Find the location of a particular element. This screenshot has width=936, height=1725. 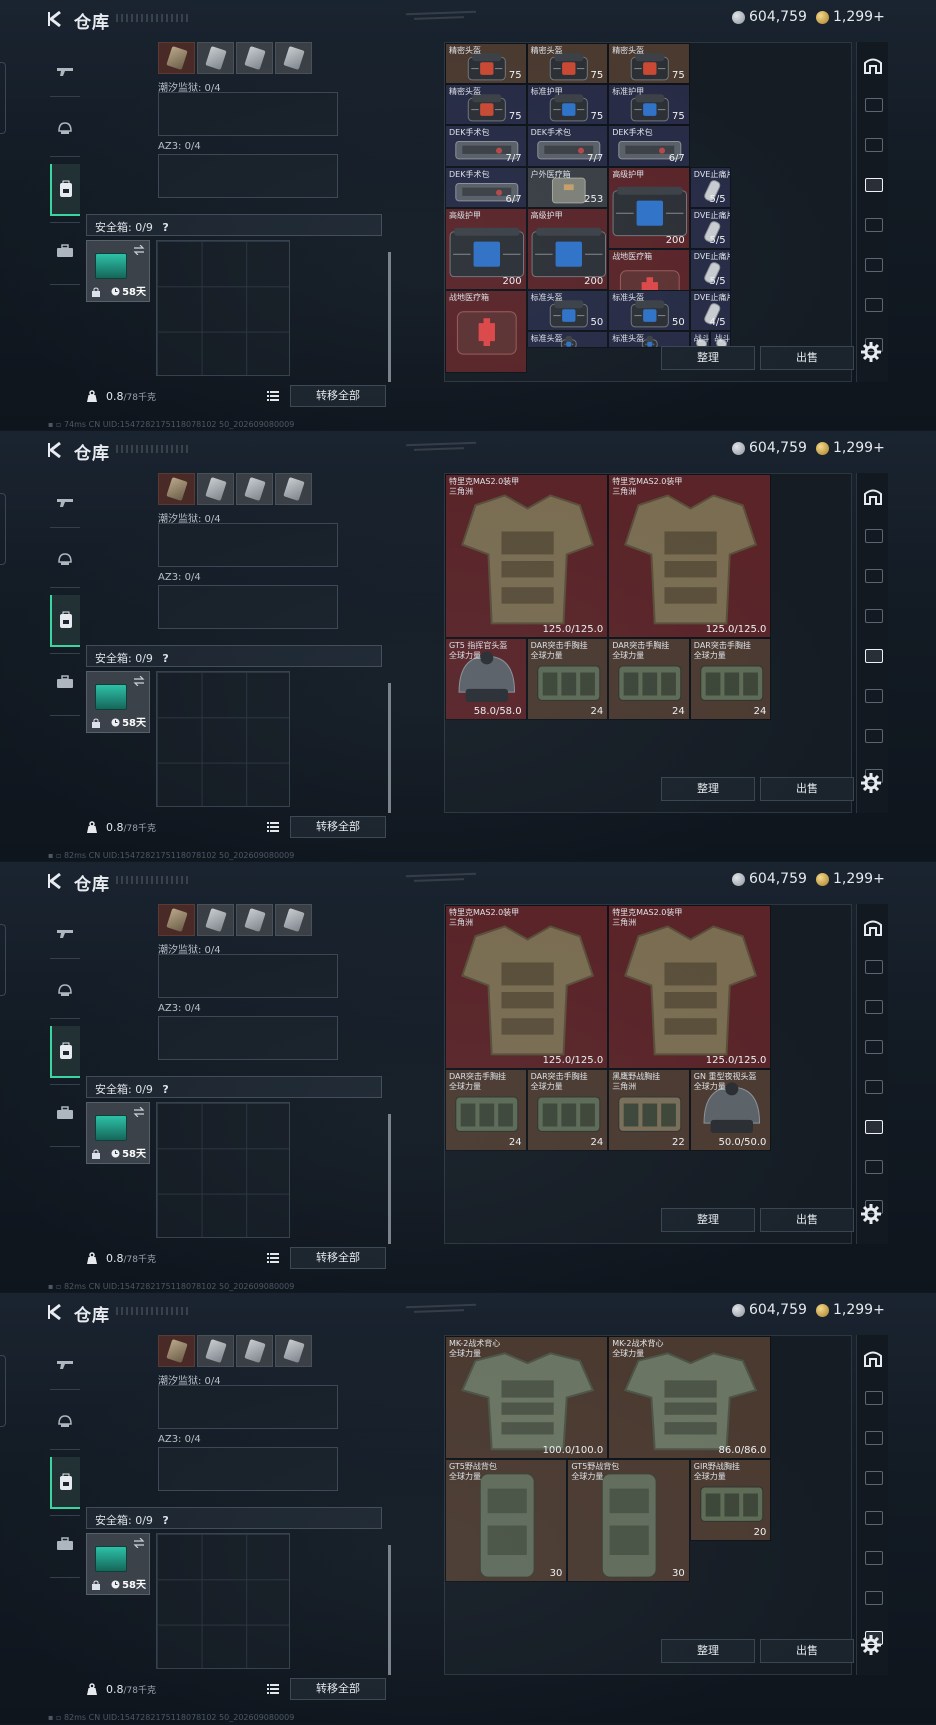

item-cell: 黑鹰野战胸挂 三角洲 22 is located at coordinates (649, 1110).